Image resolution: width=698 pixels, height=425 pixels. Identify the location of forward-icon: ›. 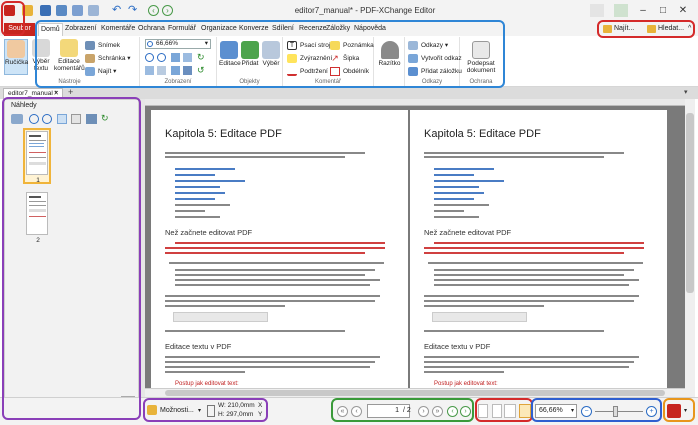
(167, 10).